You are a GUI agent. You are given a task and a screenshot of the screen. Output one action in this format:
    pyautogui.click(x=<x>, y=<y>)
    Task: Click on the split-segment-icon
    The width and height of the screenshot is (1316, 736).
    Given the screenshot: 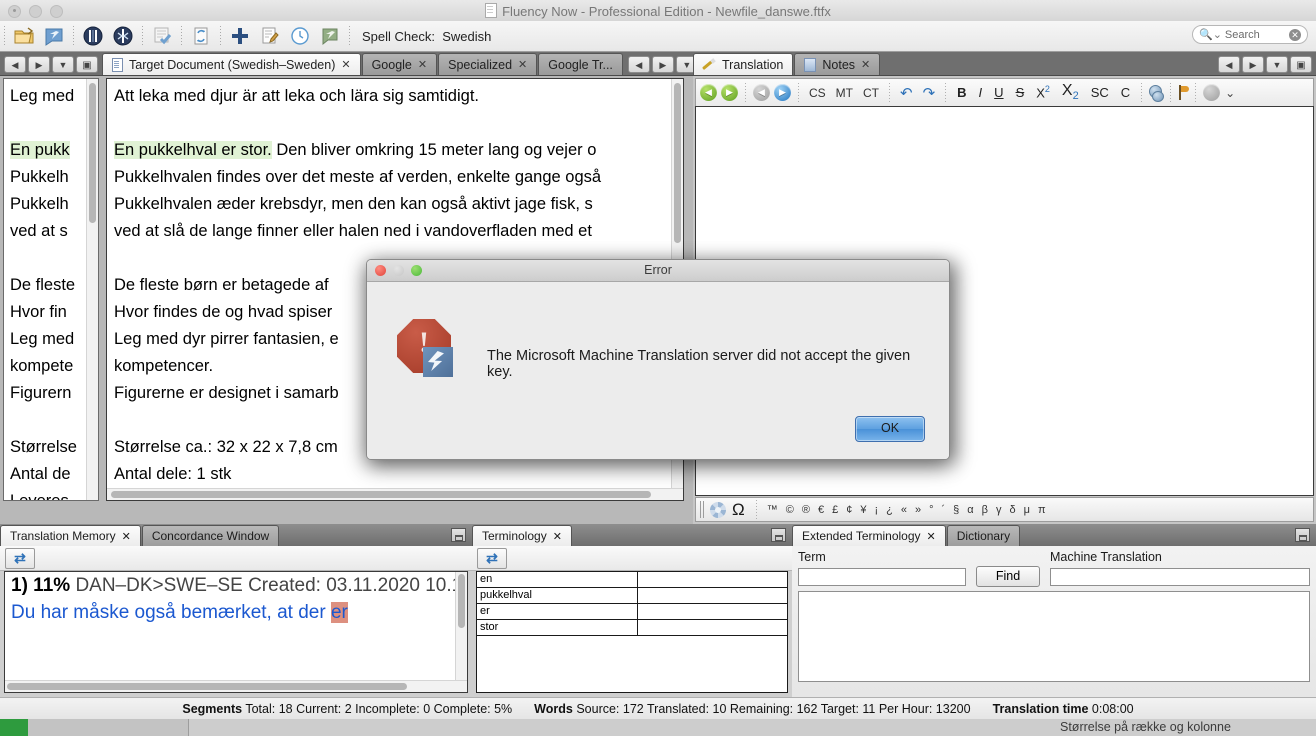 What is the action you would take?
    pyautogui.click(x=93, y=36)
    